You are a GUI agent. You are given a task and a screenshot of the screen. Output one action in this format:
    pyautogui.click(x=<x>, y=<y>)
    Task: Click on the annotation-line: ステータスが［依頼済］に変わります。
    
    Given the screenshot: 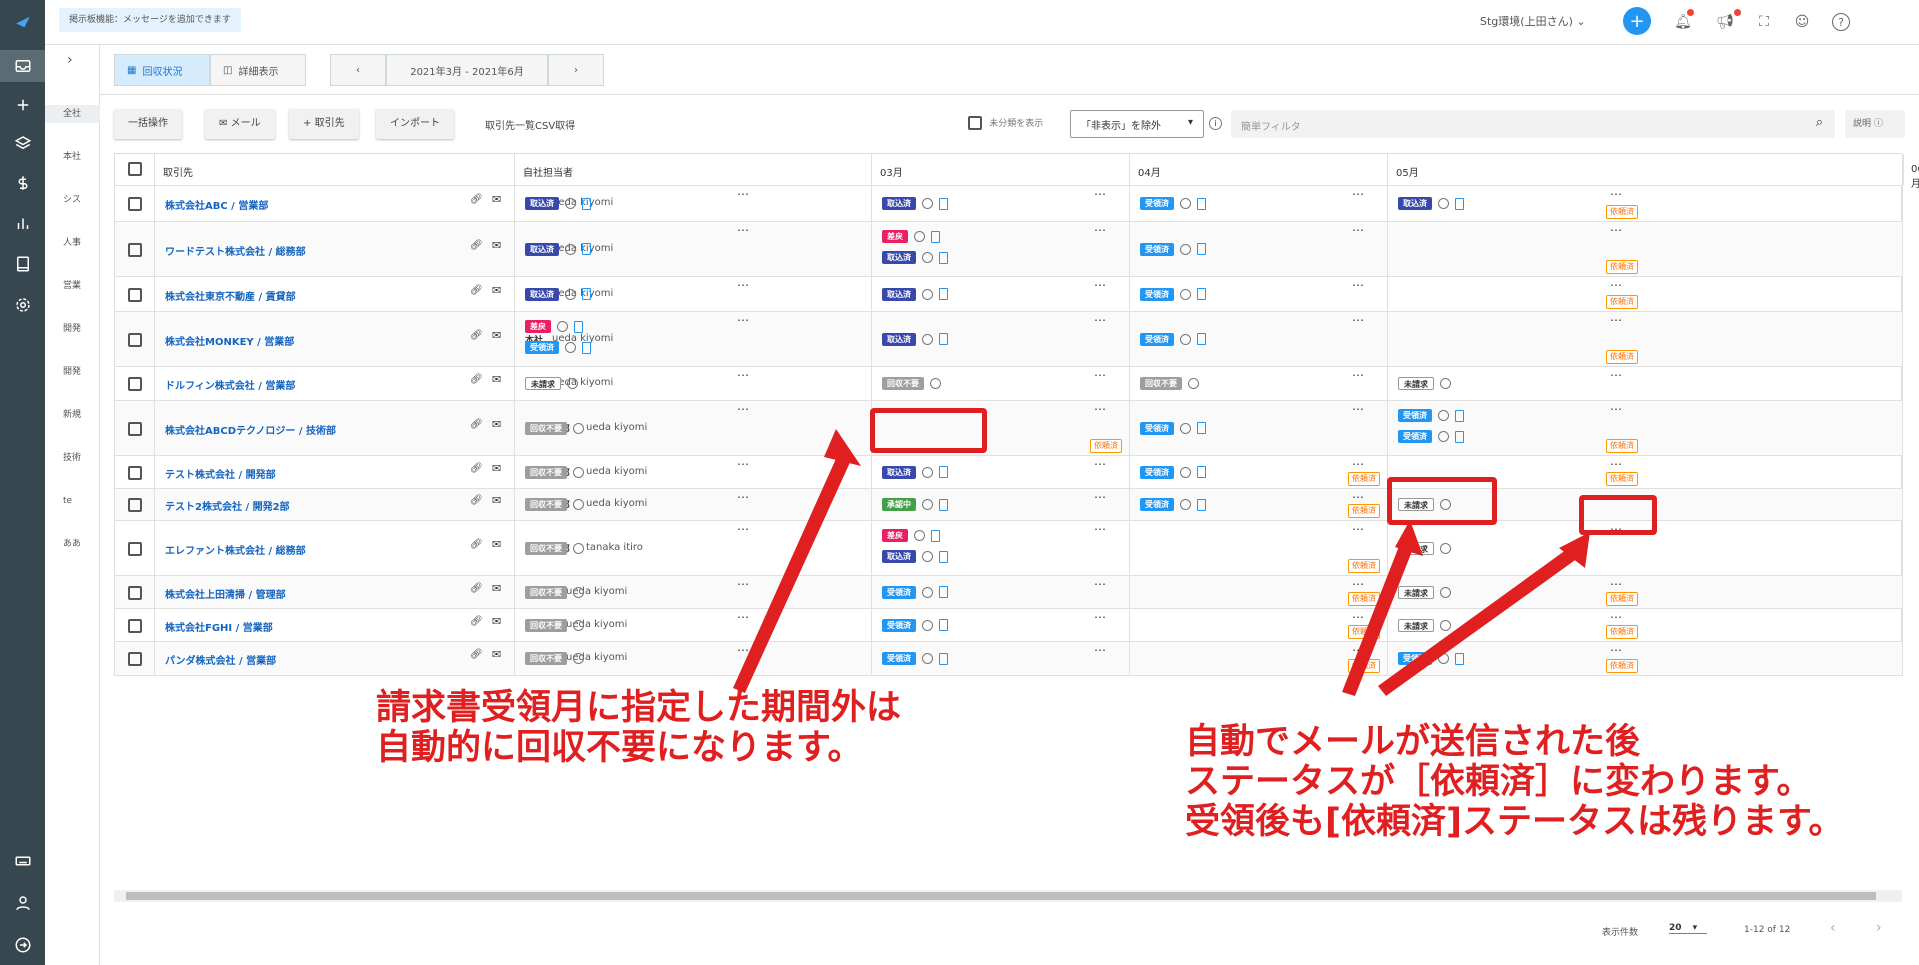 What is the action you would take?
    pyautogui.click(x=1498, y=782)
    